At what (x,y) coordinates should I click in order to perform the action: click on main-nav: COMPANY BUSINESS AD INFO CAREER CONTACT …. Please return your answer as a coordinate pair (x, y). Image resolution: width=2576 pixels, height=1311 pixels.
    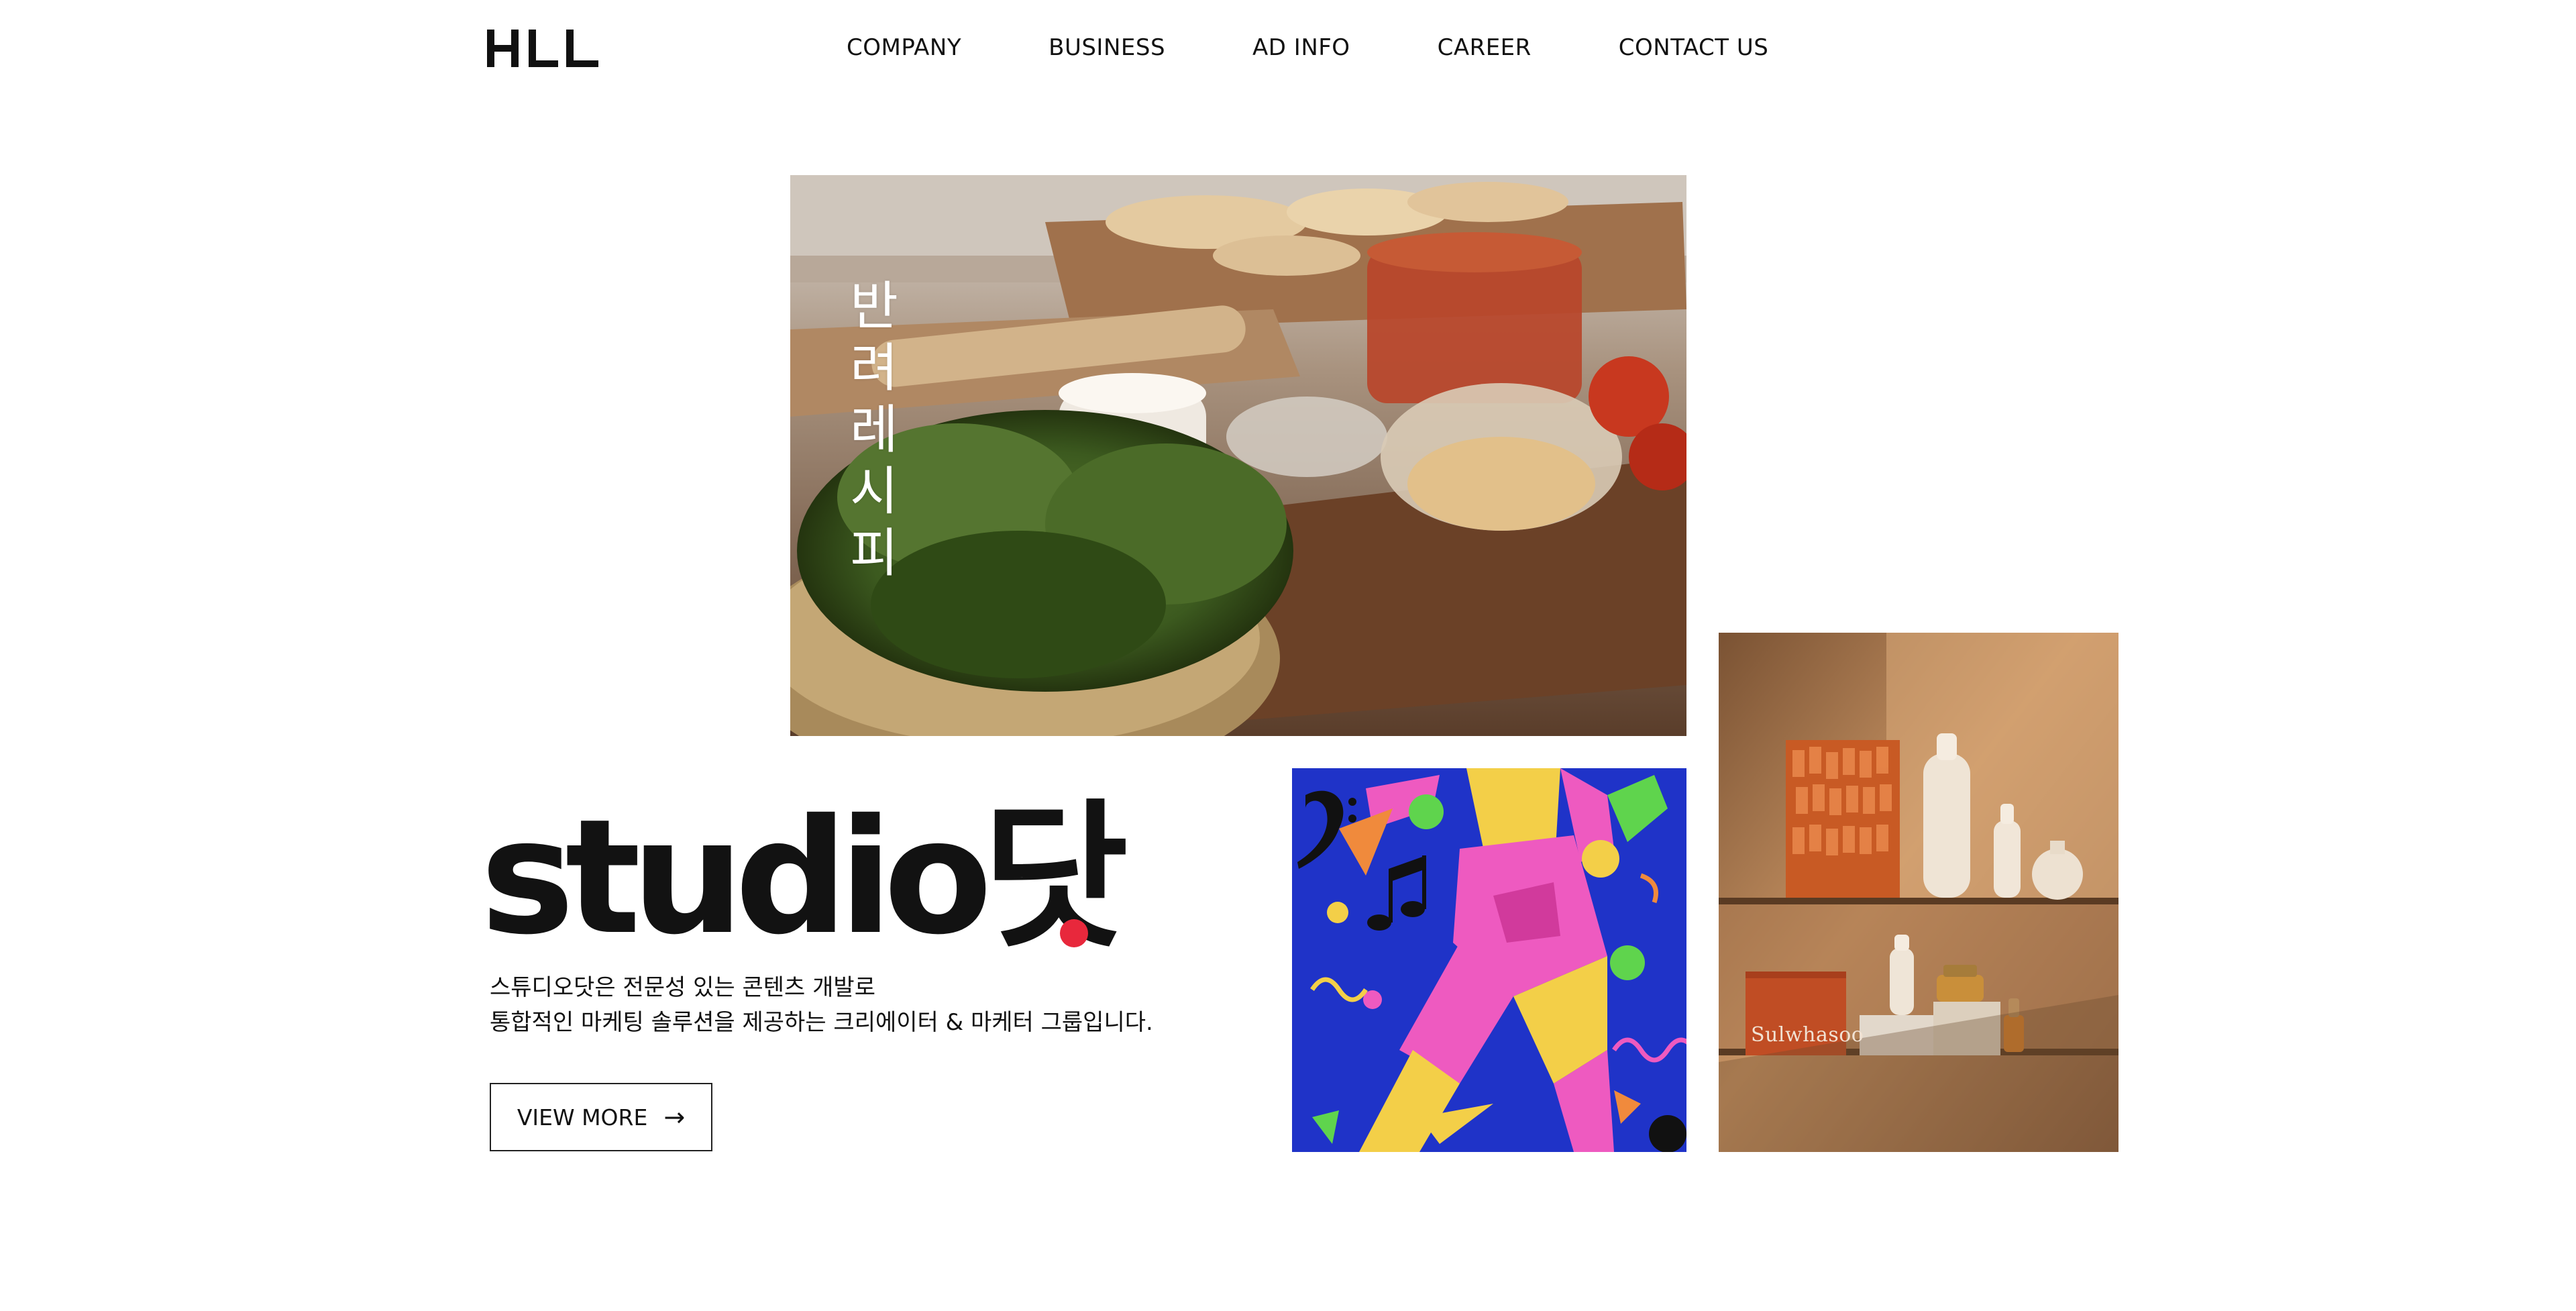
    Looking at the image, I should click on (1307, 47).